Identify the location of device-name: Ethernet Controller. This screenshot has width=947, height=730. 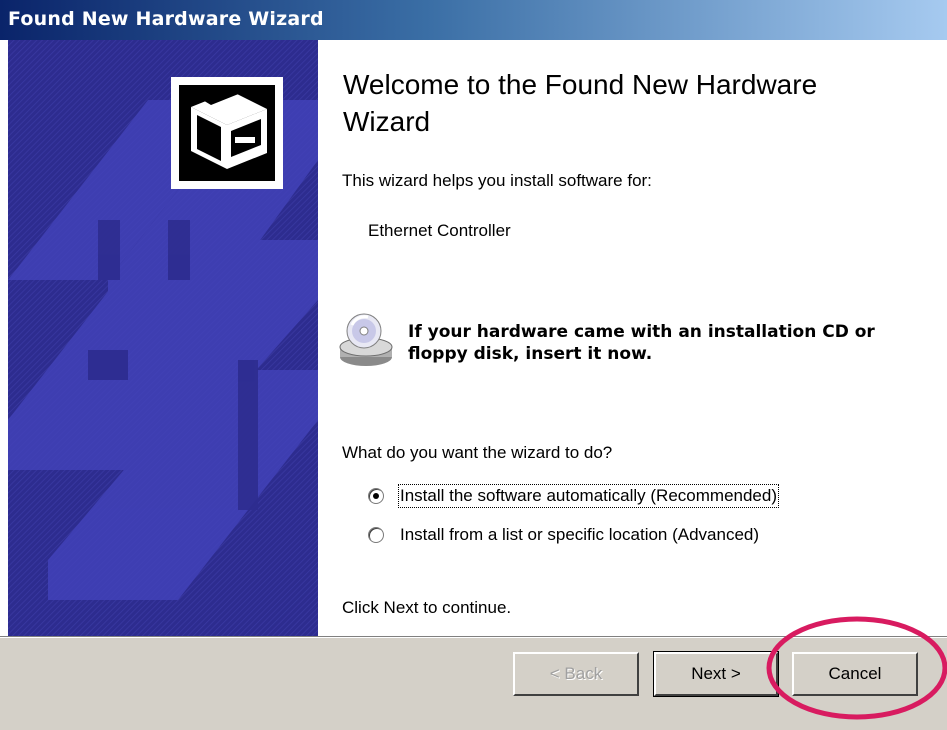
(439, 230).